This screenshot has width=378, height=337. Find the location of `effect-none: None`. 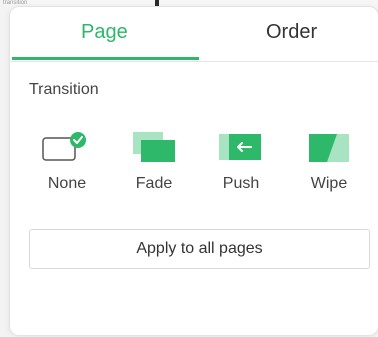

effect-none: None is located at coordinates (67, 160).